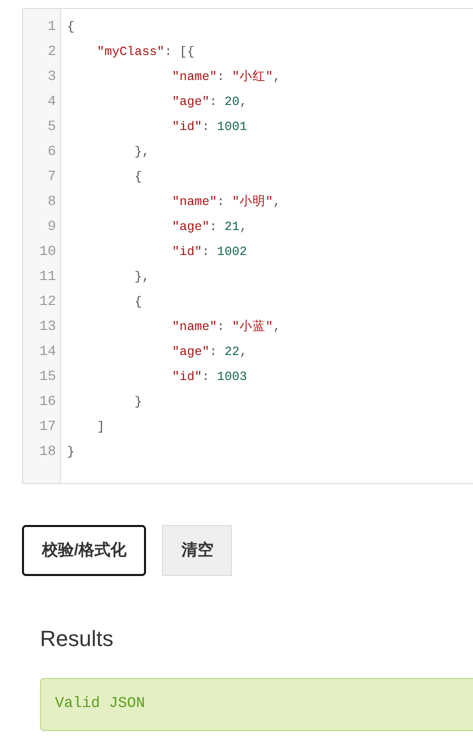 This screenshot has height=736, width=473. Describe the element at coordinates (51, 102) in the screenshot. I see `line-number: 4` at that location.